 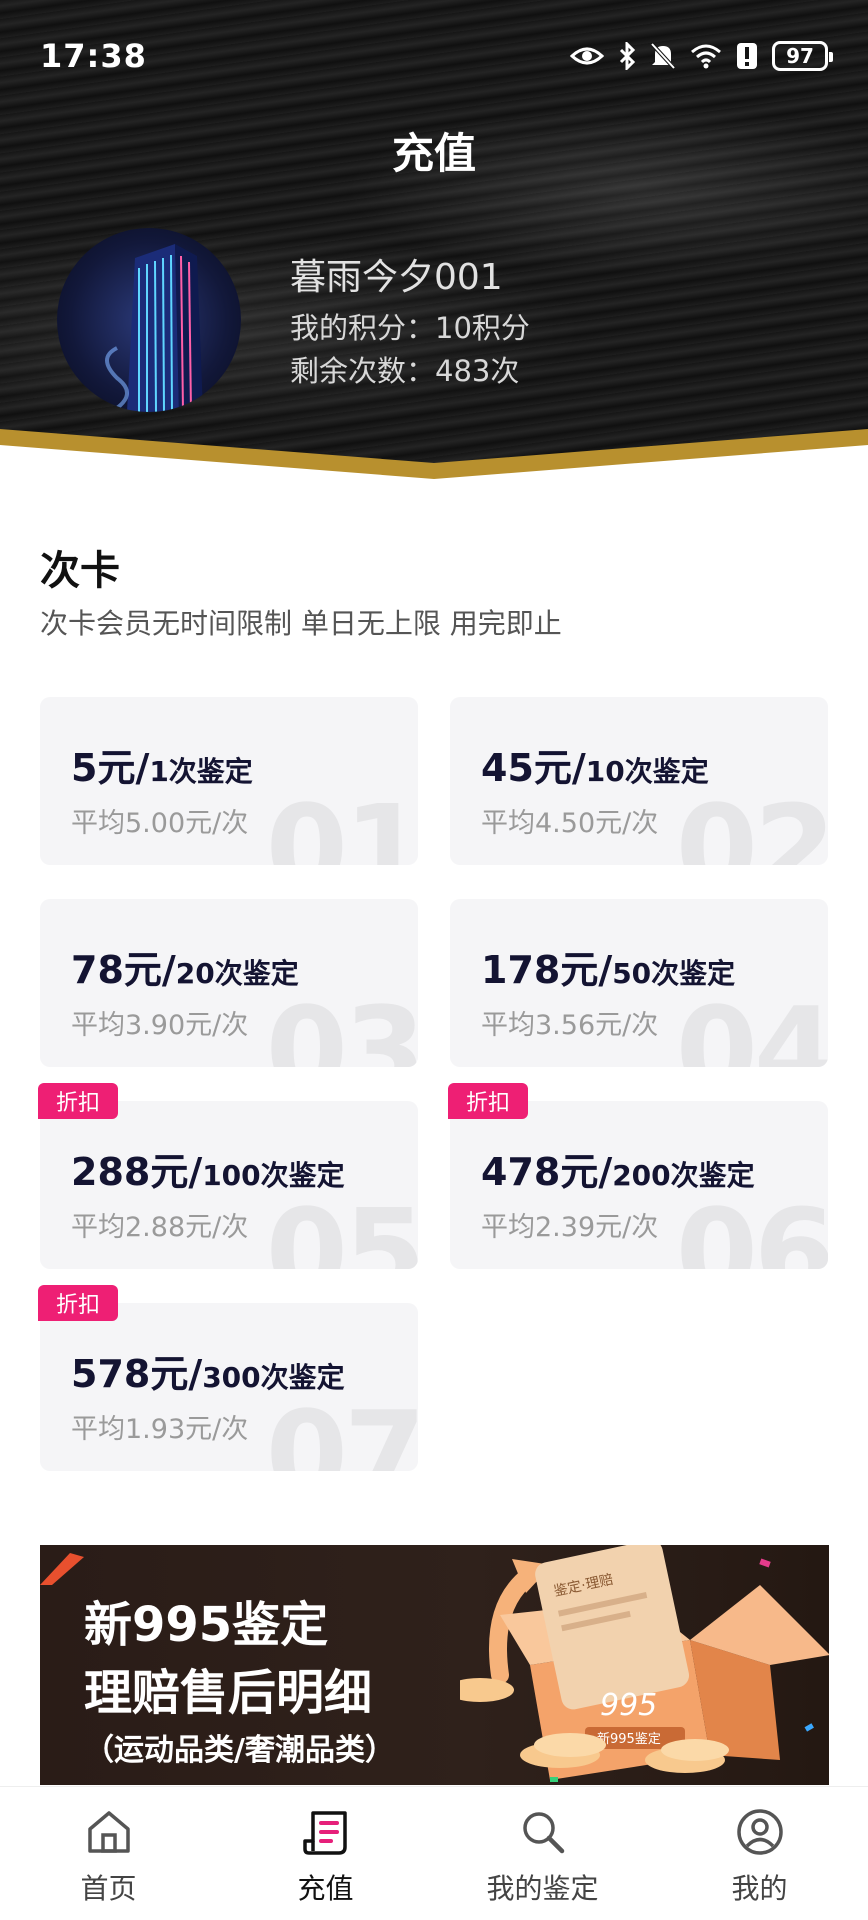 What do you see at coordinates (759, 1888) in the screenshot?
I see `nav-label-profile: 我的` at bounding box center [759, 1888].